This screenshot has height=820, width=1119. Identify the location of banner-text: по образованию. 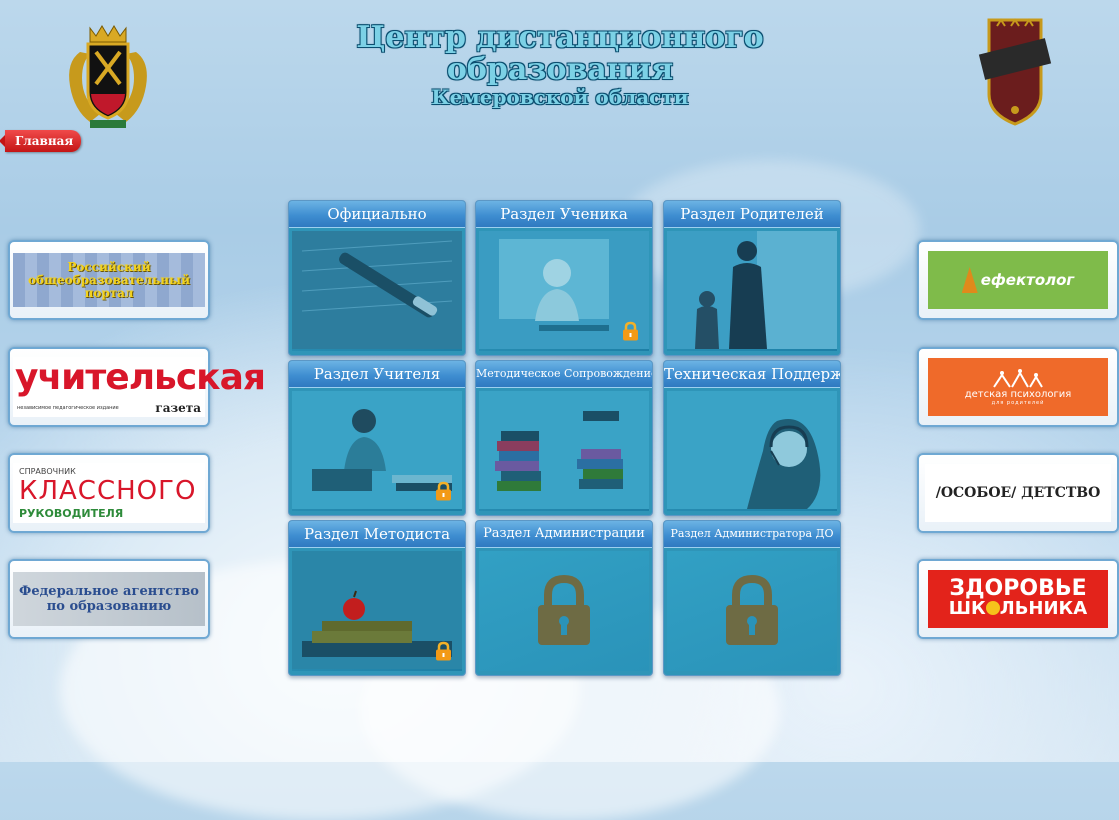
(109, 606).